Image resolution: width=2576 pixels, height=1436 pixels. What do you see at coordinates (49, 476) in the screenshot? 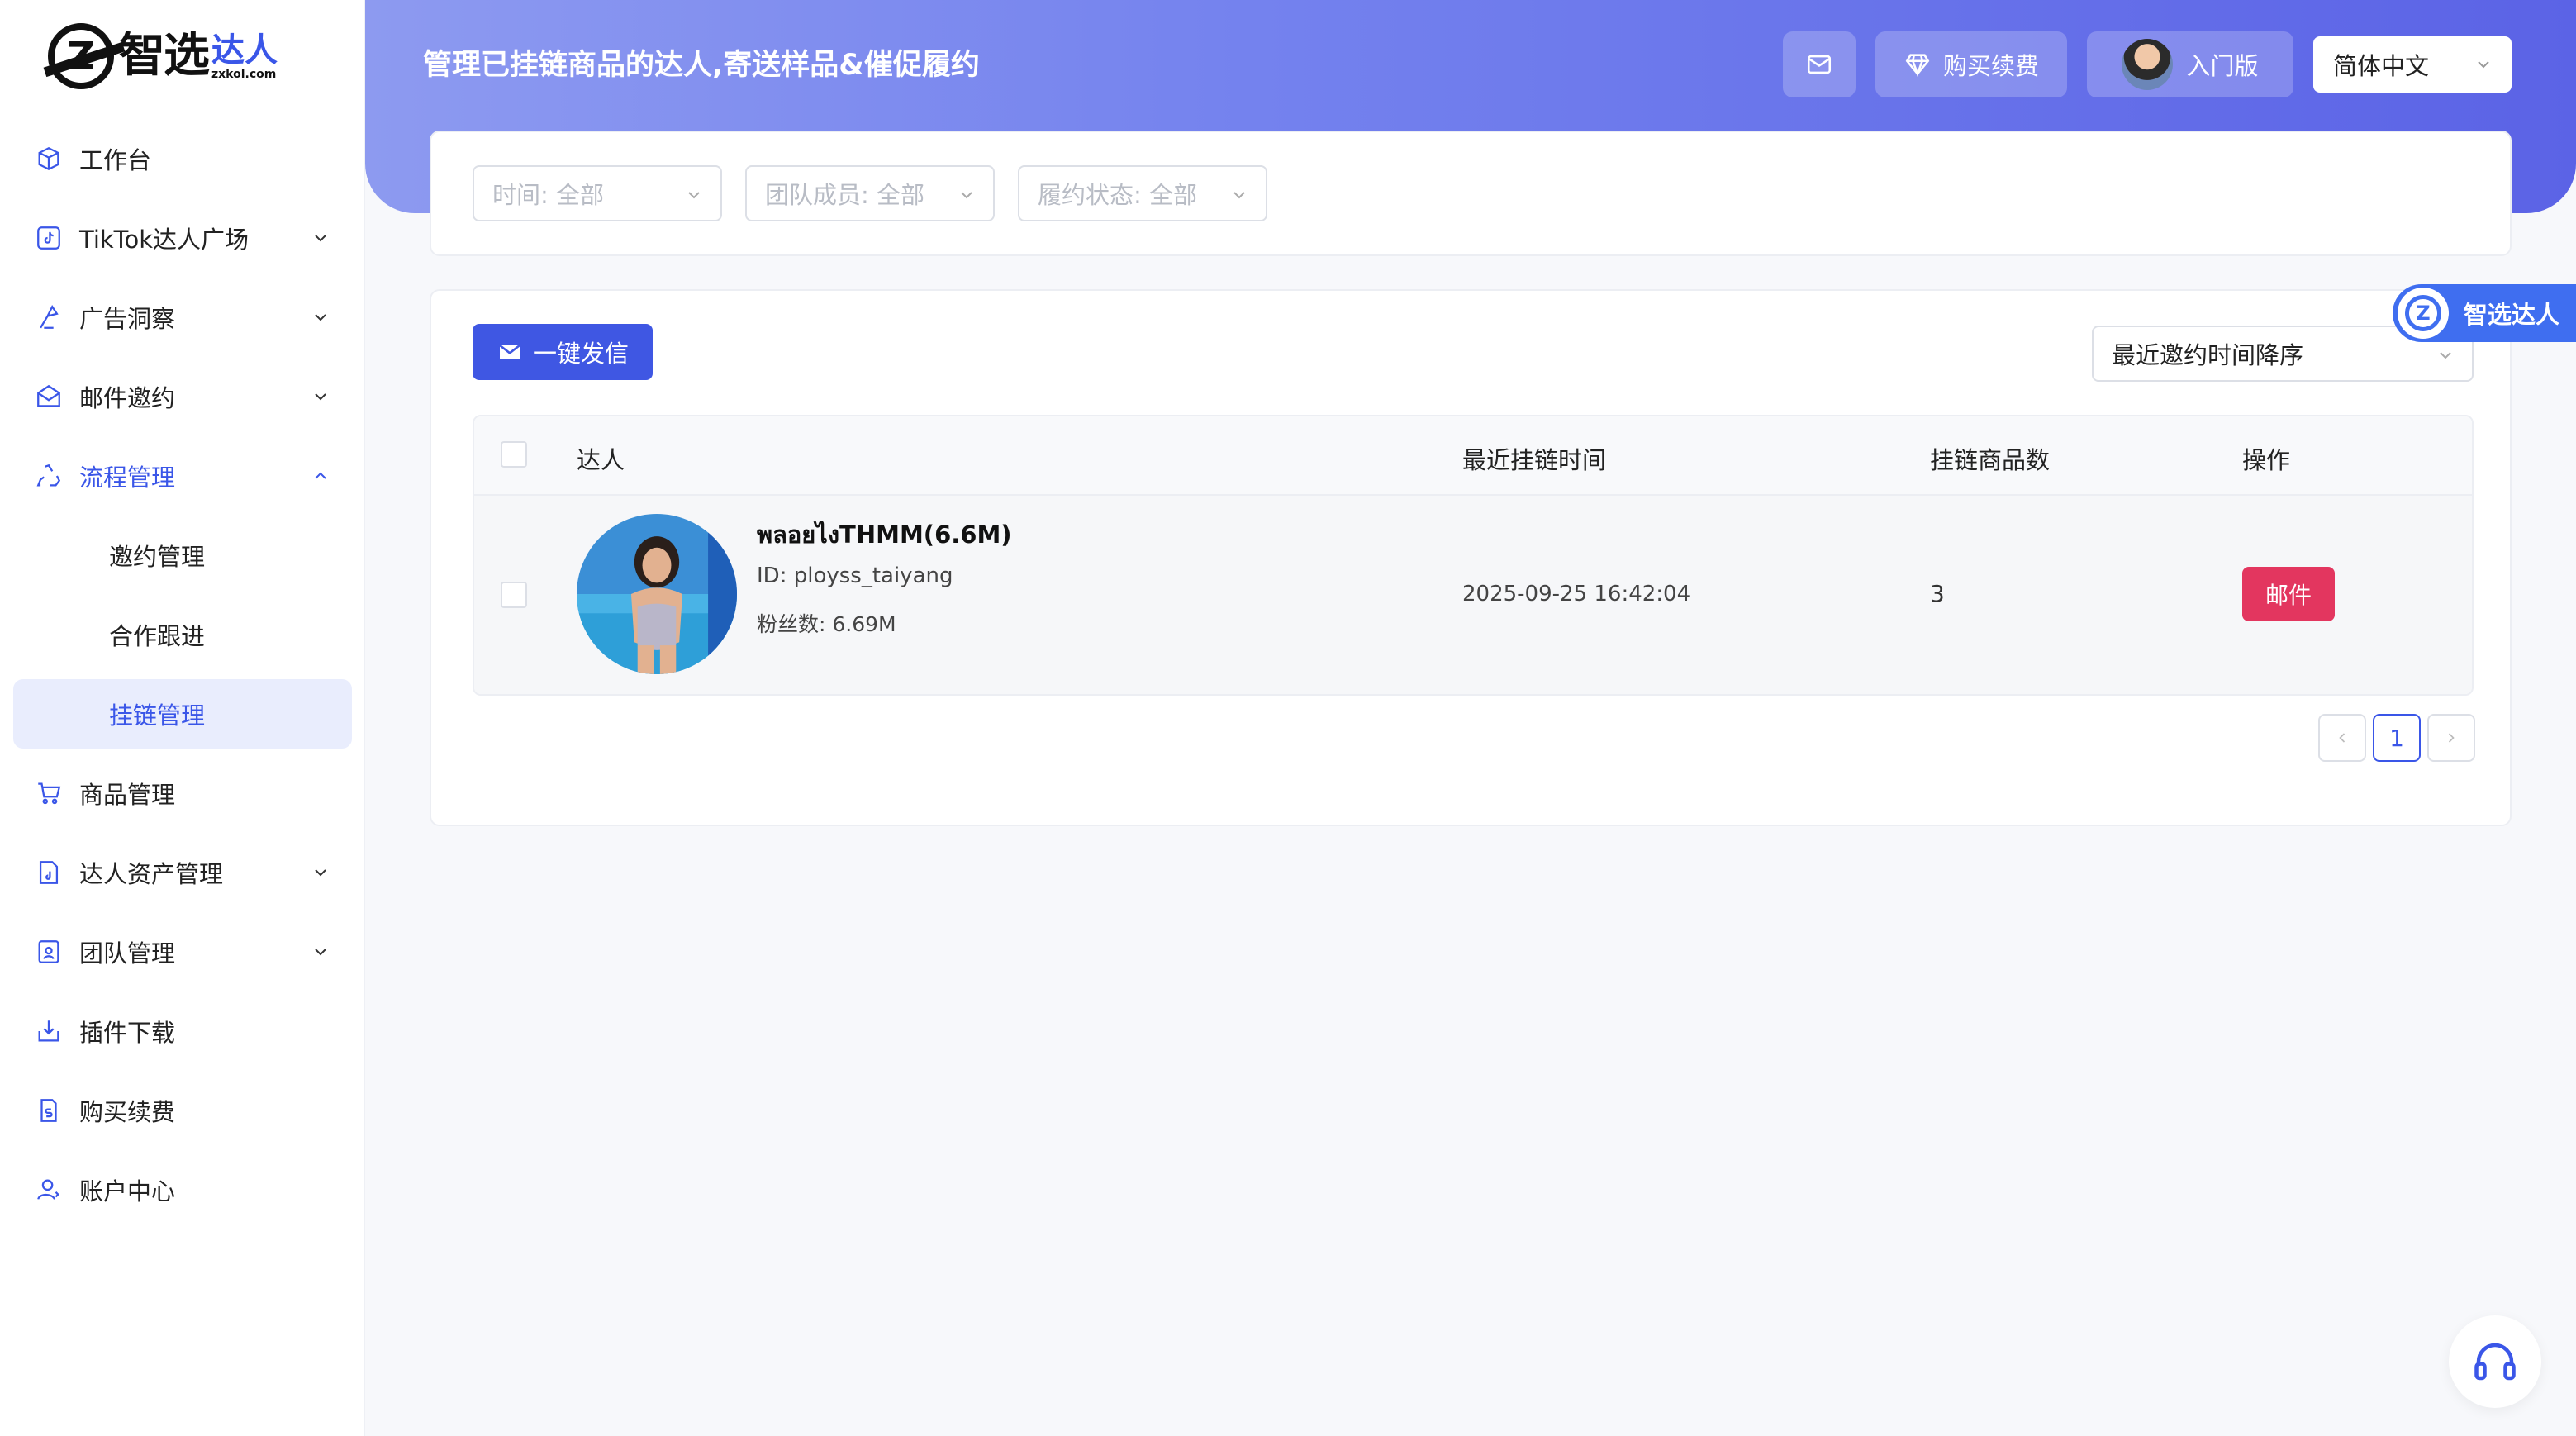
I see `recycle-icon` at bounding box center [49, 476].